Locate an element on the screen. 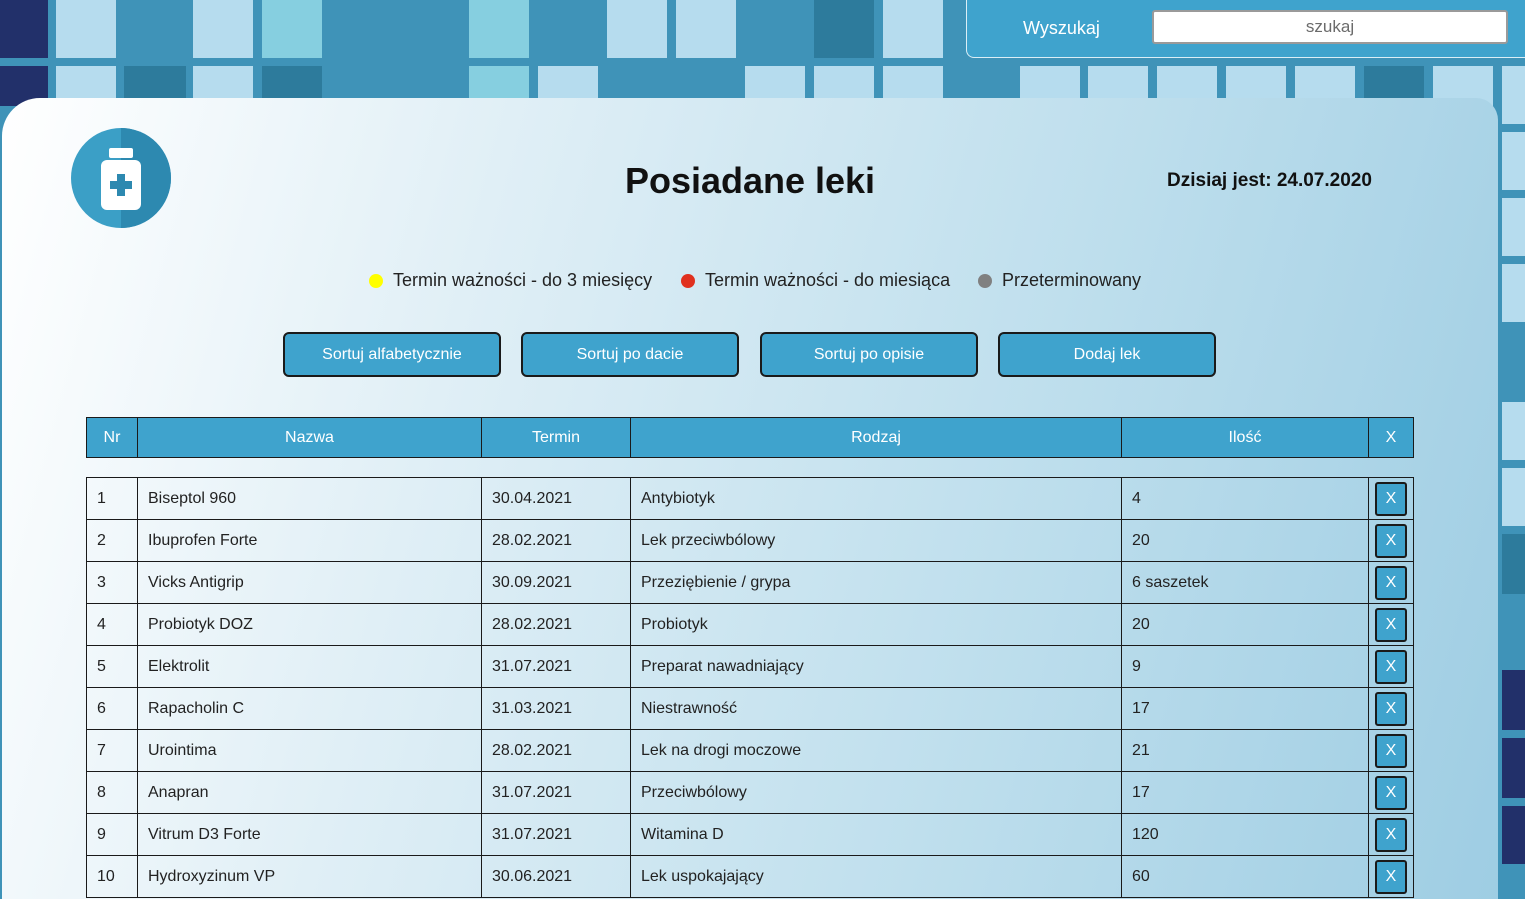 The image size is (1525, 899). cell-nr: 4 is located at coordinates (112, 624).